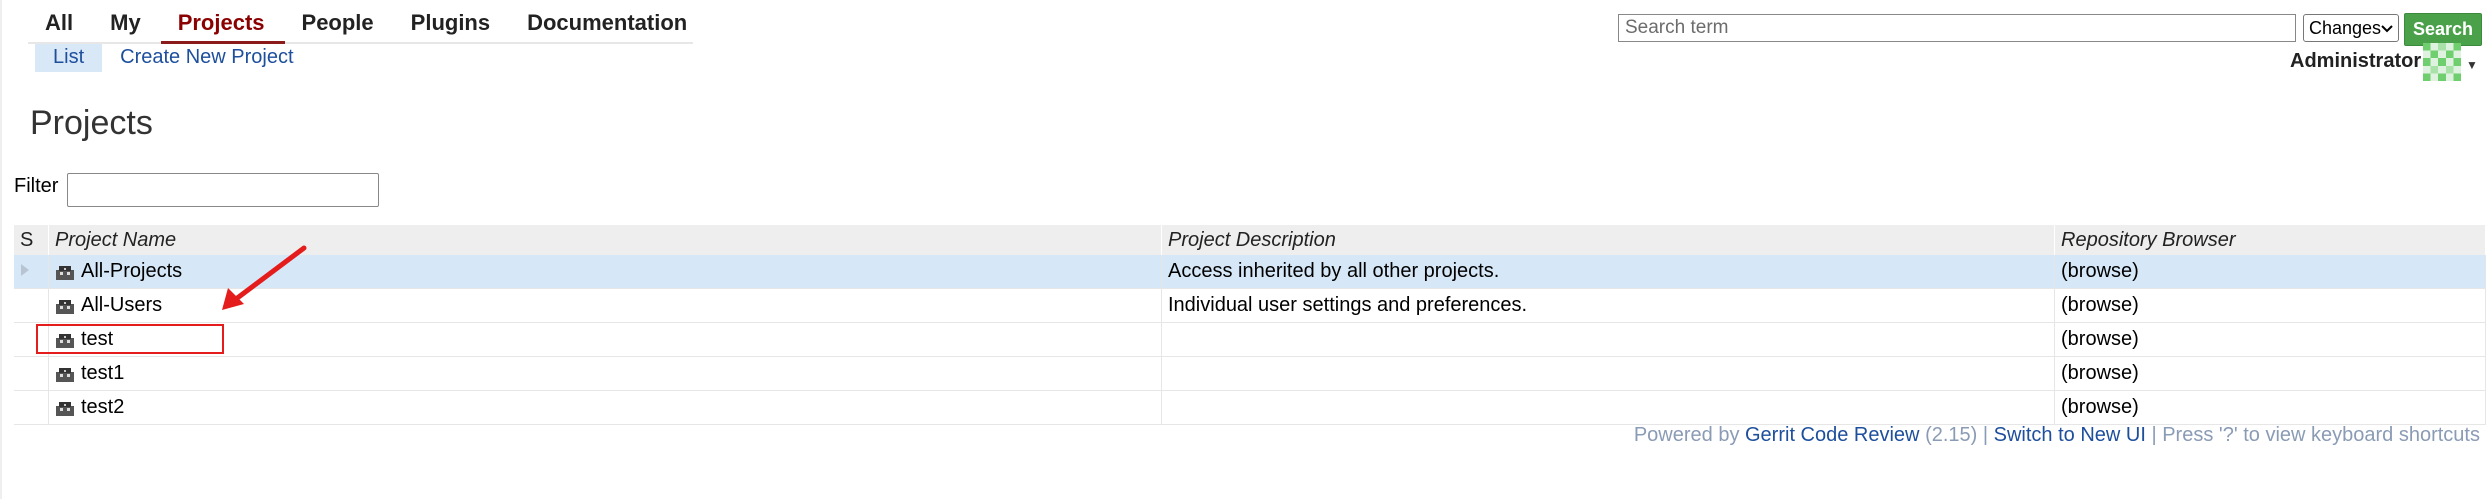 Image resolution: width=2492 pixels, height=499 pixels. I want to click on project-name-link: test2, so click(102, 407).